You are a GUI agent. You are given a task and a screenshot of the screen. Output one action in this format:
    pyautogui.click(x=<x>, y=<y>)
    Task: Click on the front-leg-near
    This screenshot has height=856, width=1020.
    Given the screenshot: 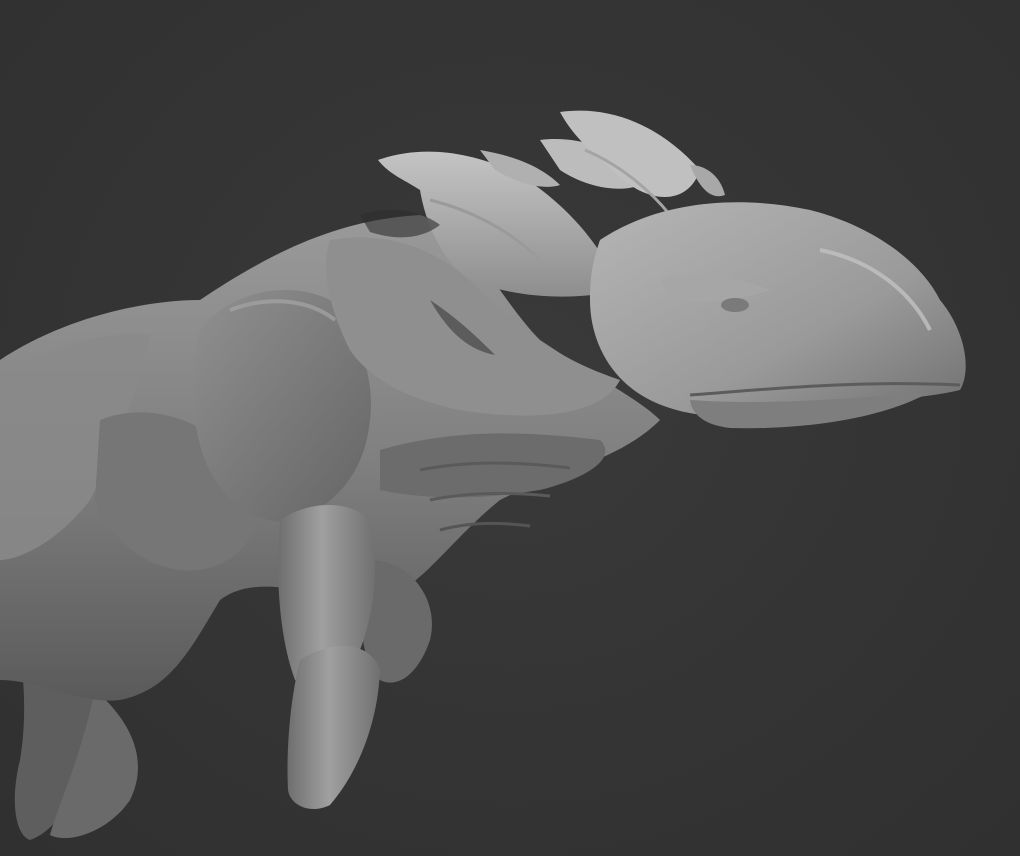 What is the action you would take?
    pyautogui.click(x=329, y=657)
    